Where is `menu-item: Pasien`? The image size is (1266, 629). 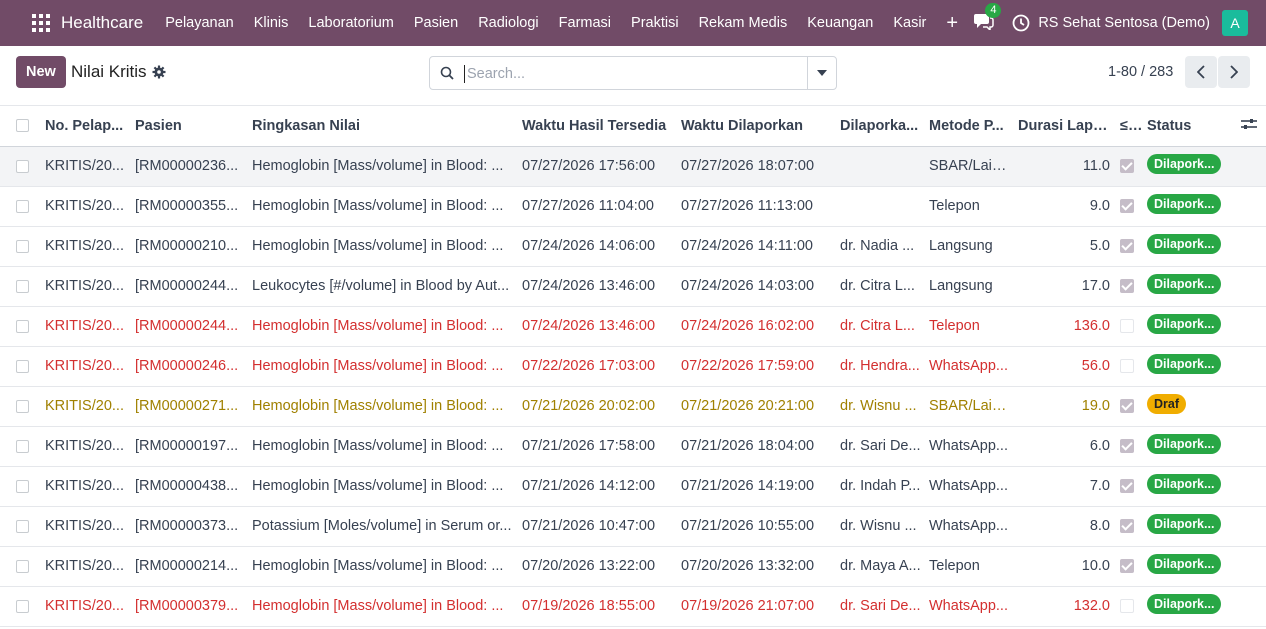
menu-item: Pasien is located at coordinates (436, 23).